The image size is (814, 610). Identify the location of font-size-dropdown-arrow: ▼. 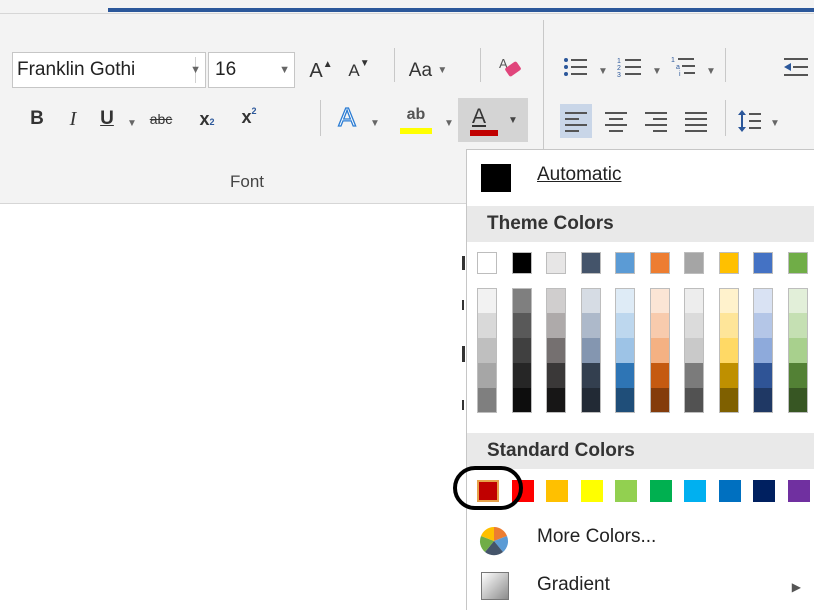
(284, 70).